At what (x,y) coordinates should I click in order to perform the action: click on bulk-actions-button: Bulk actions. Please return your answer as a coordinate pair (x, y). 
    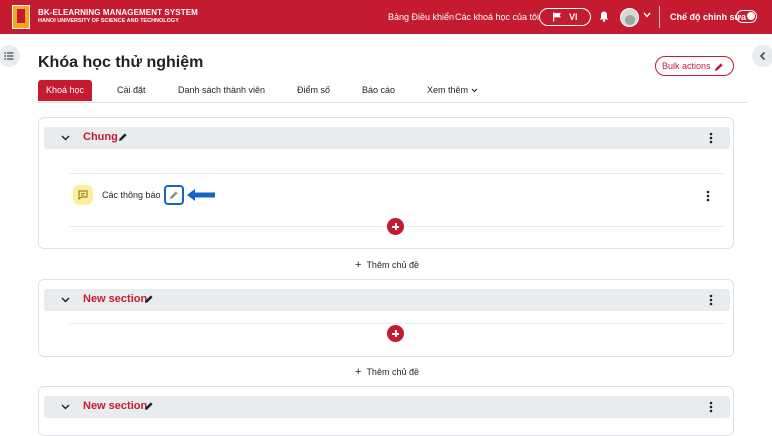
    Looking at the image, I should click on (694, 66).